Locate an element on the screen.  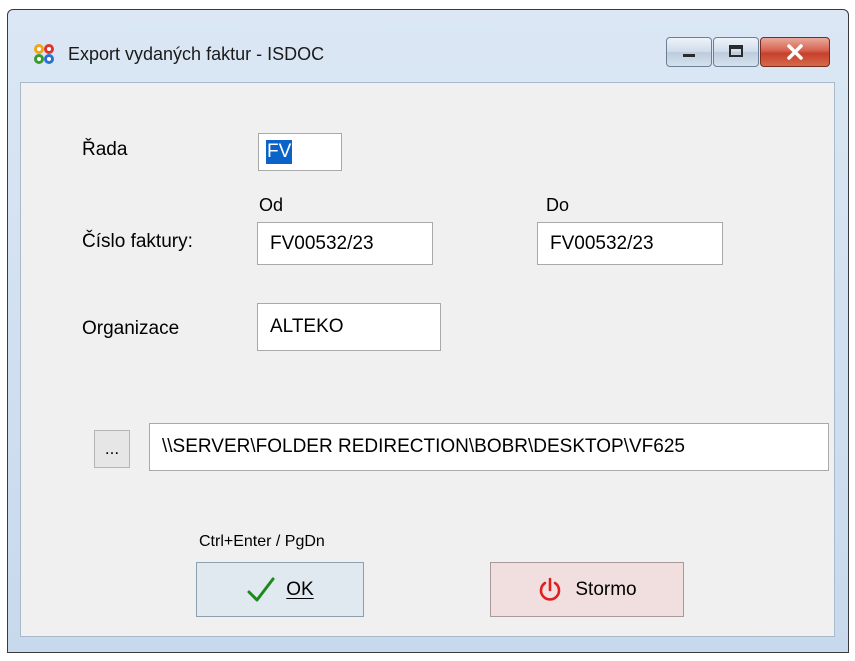
cancel-label: Stormo is located at coordinates (606, 589).